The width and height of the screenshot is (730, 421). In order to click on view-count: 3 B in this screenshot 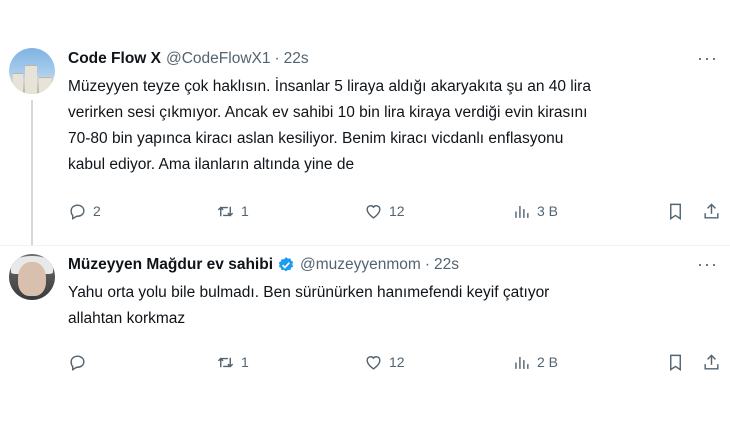, I will do `click(548, 211)`.